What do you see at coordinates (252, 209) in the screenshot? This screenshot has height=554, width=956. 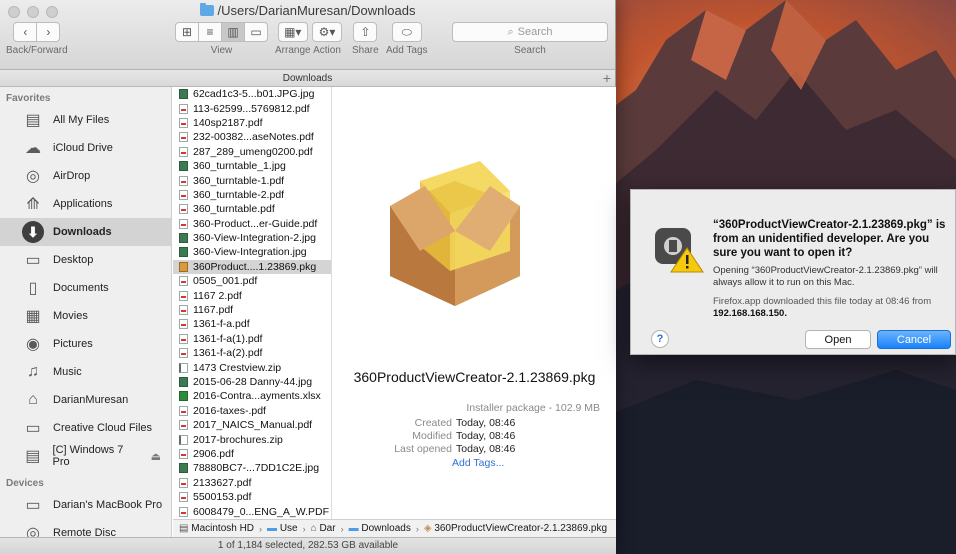 I see `file-list-item: 360_turntable.pdf` at bounding box center [252, 209].